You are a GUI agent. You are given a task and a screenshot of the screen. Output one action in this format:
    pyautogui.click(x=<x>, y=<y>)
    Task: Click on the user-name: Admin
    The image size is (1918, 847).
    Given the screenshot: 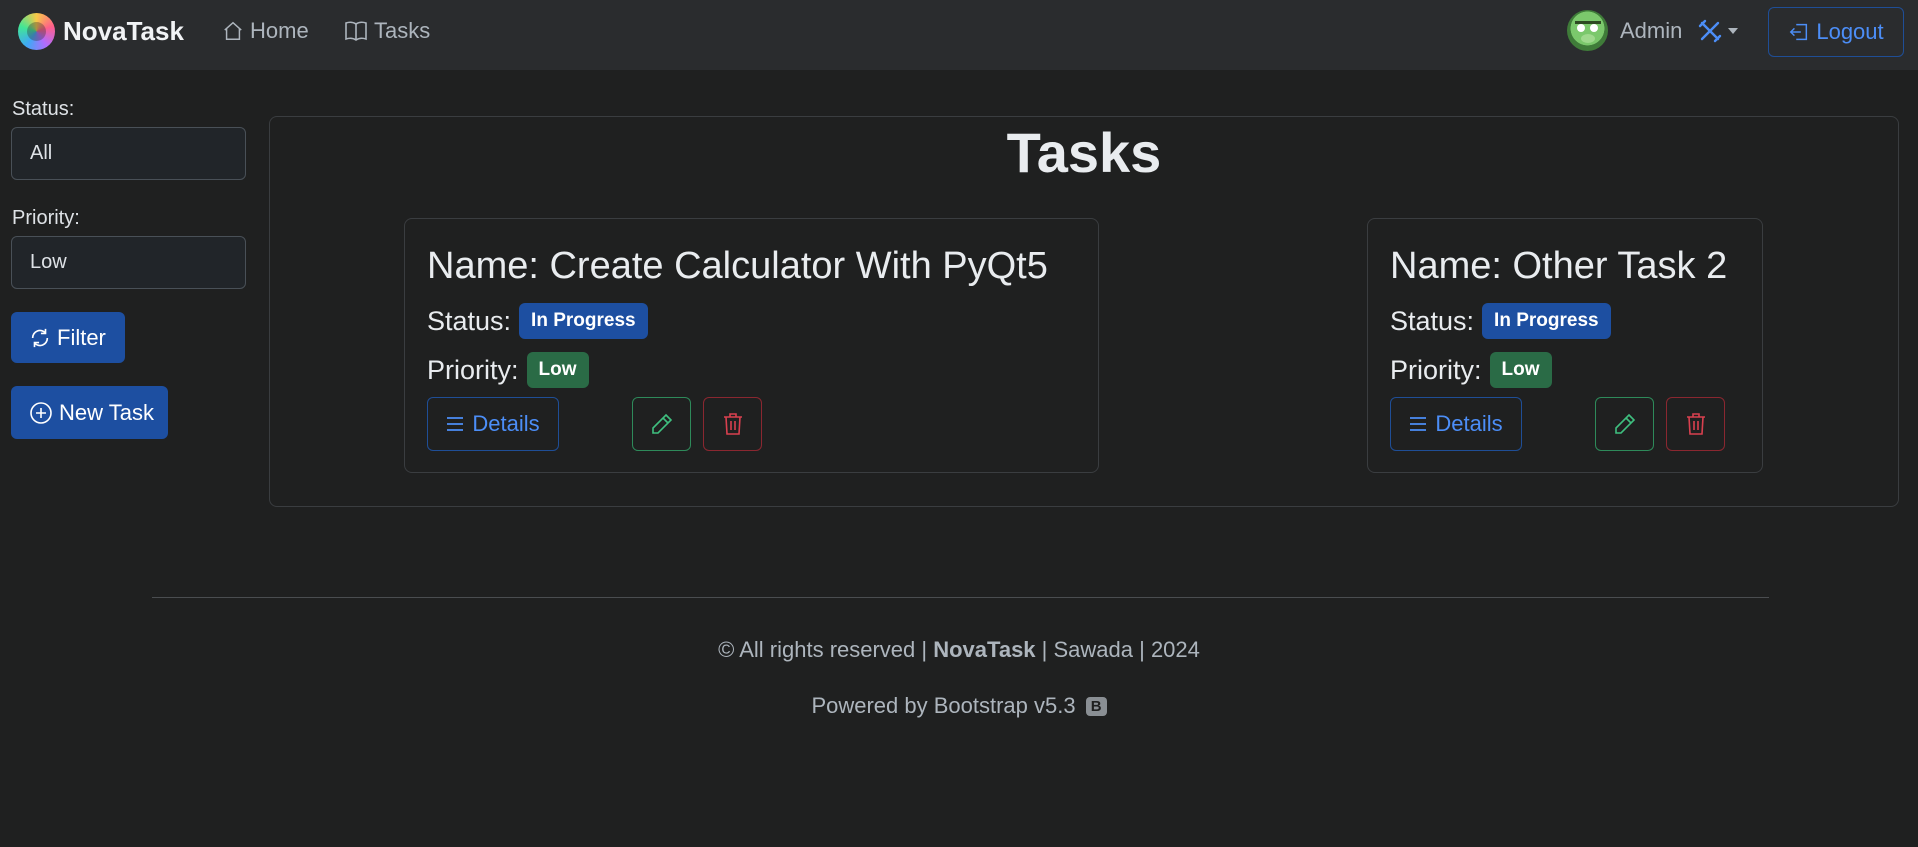 What is the action you would take?
    pyautogui.click(x=1651, y=30)
    